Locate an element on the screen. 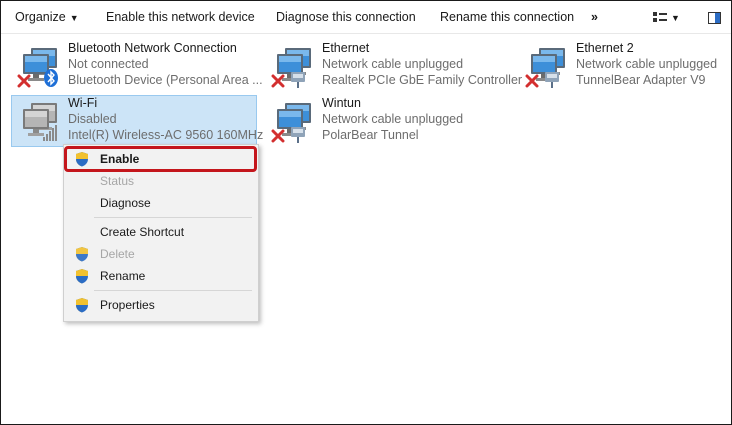 The image size is (732, 425). menu-item-status: Status is located at coordinates (161, 181).